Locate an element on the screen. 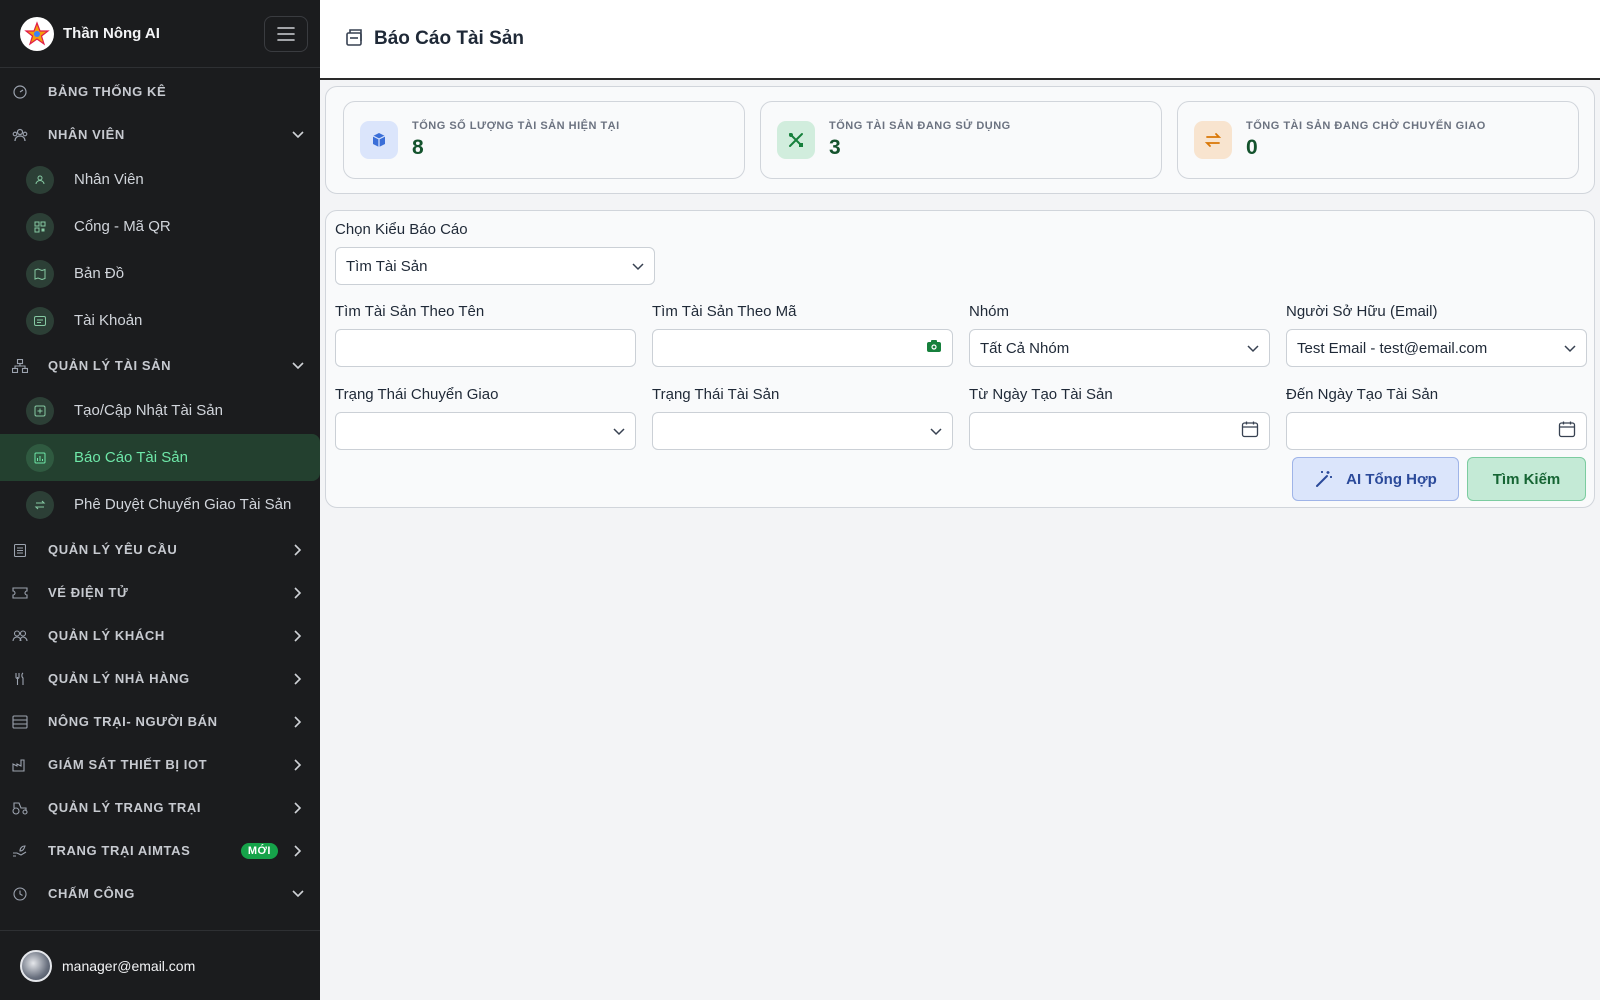  stat-title: TỔNG TÀI SẢN ĐANG SỬ DỤNG is located at coordinates (920, 126).